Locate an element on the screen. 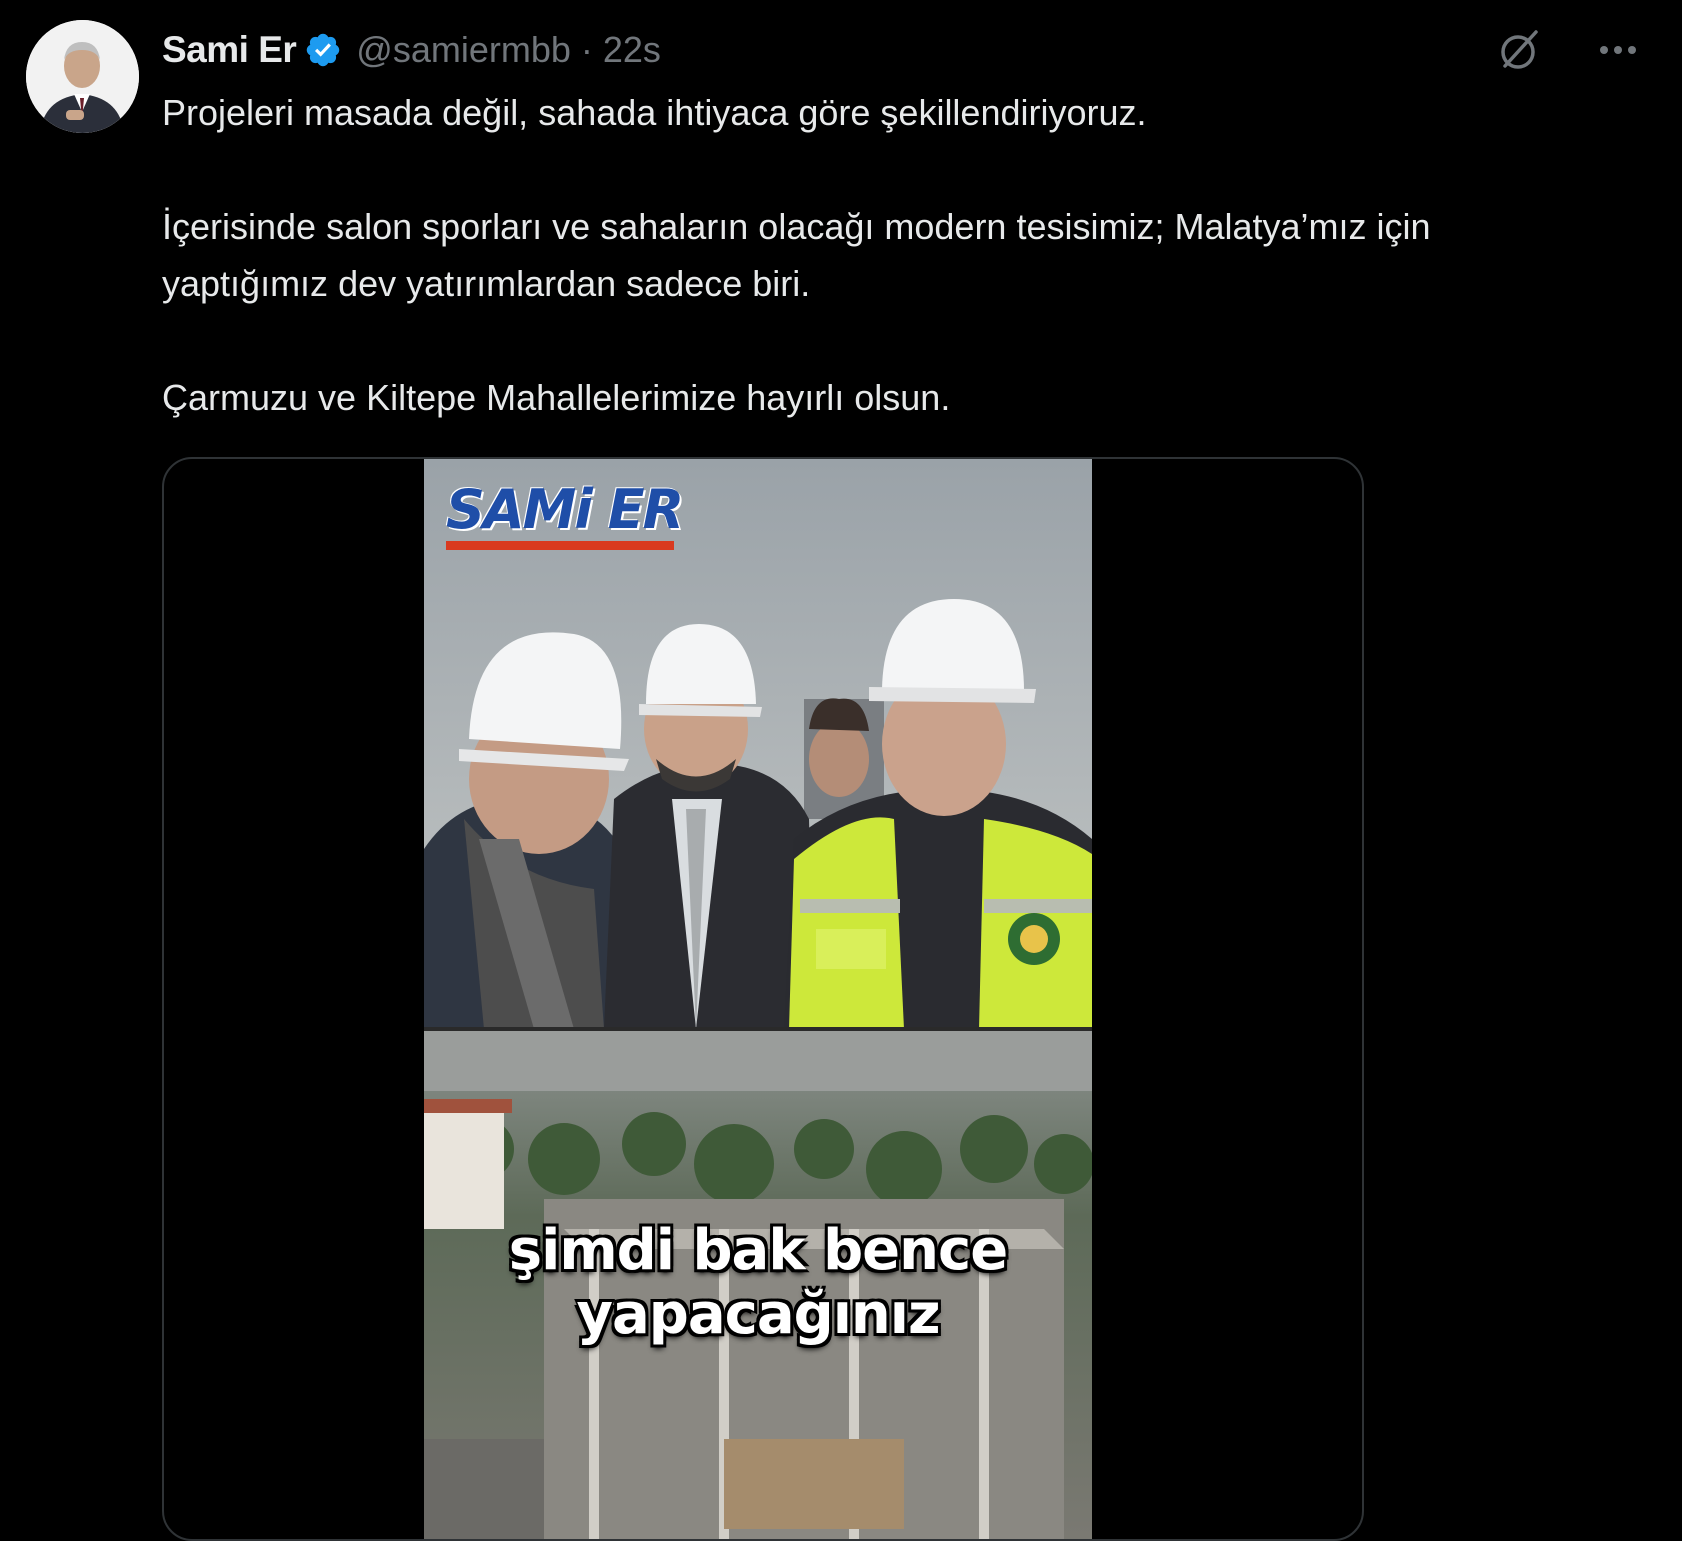 Image resolution: width=1682 pixels, height=1541 pixels. caption-line: yapacağınız is located at coordinates (758, 1314).